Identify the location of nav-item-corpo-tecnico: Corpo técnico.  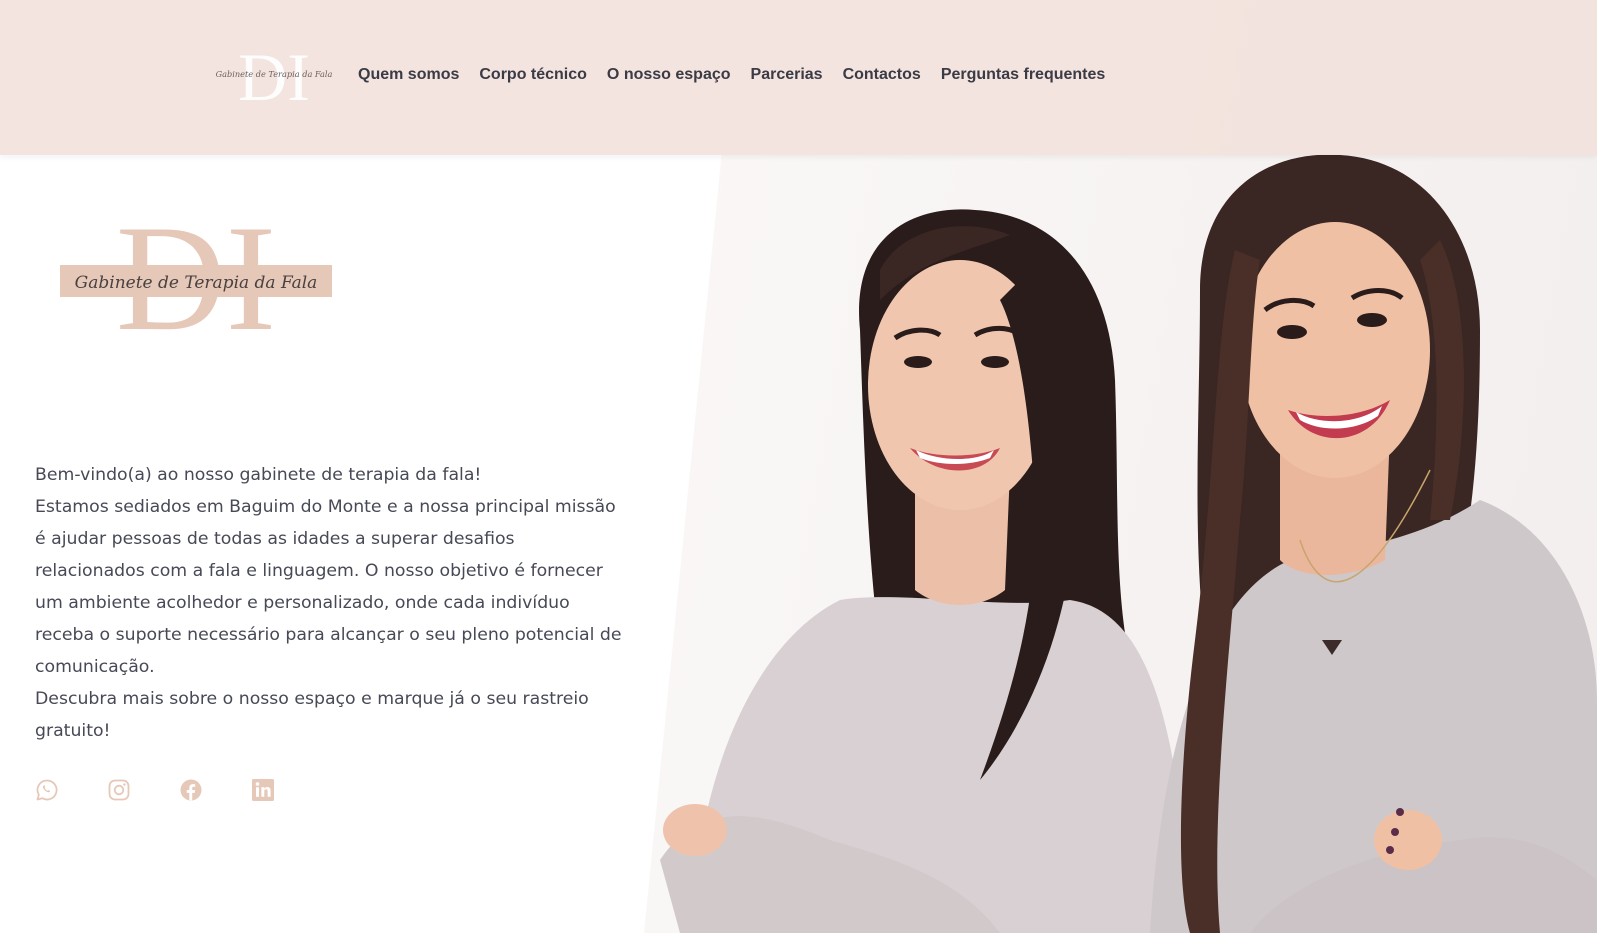
(533, 75).